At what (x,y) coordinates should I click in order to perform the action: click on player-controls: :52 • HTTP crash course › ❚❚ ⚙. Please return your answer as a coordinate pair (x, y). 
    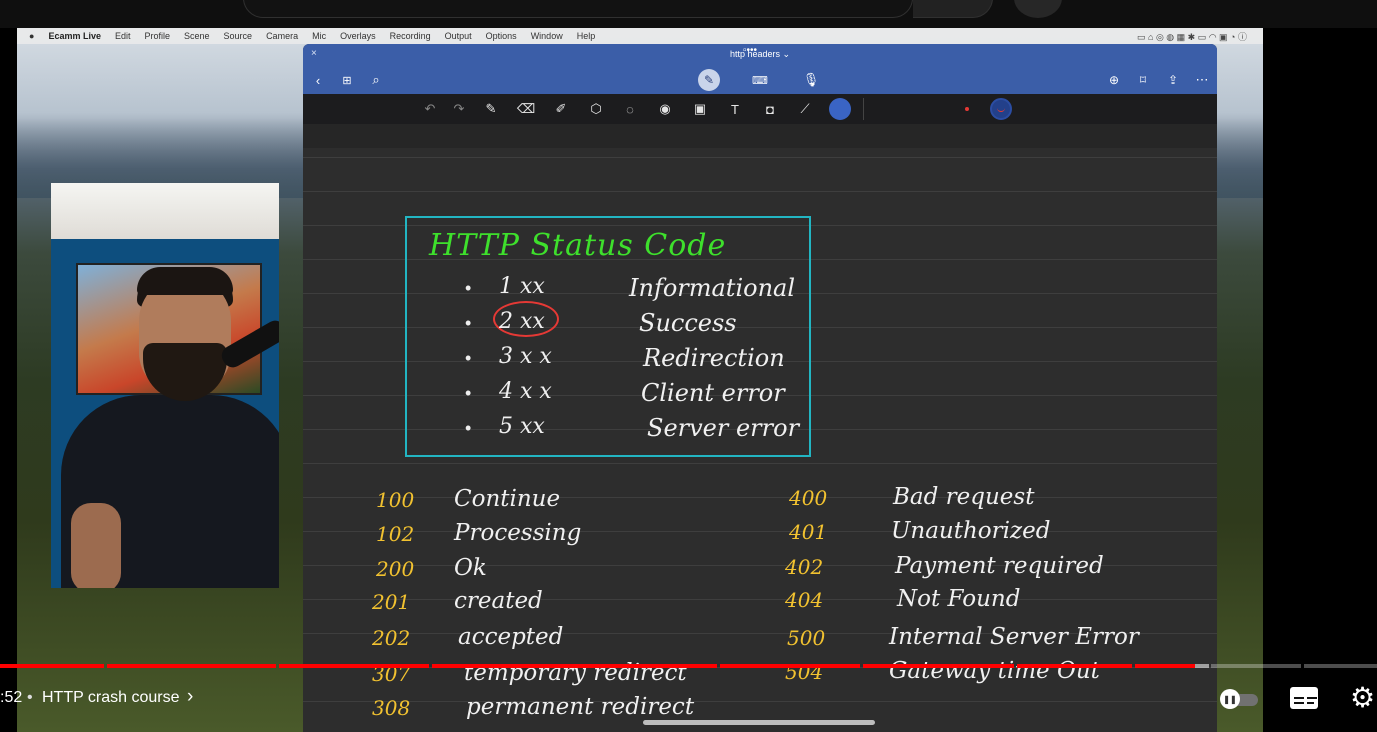
    Looking at the image, I should click on (688, 702).